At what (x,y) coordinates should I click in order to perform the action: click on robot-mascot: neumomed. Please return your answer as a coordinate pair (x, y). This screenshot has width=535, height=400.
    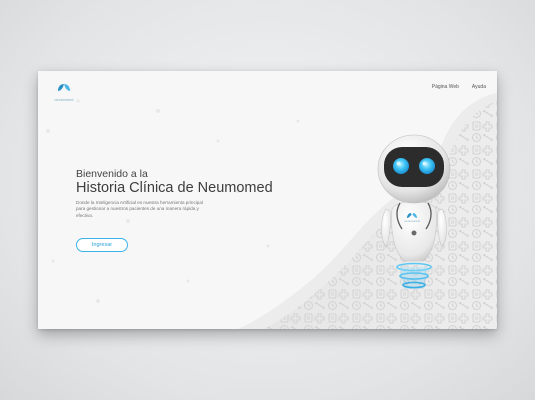
    Looking at the image, I should click on (414, 211).